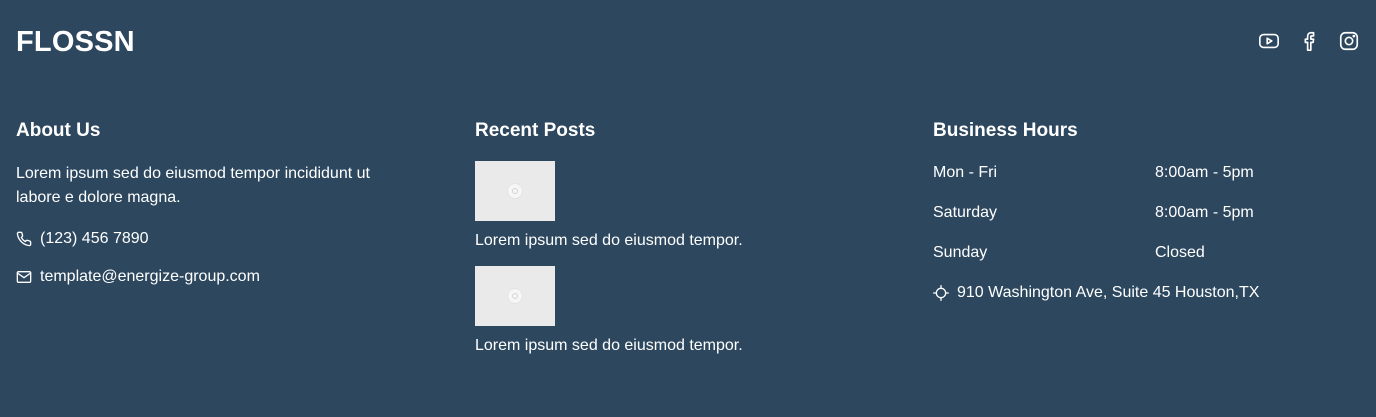 Image resolution: width=1376 pixels, height=417 pixels. I want to click on social-links, so click(1309, 41).